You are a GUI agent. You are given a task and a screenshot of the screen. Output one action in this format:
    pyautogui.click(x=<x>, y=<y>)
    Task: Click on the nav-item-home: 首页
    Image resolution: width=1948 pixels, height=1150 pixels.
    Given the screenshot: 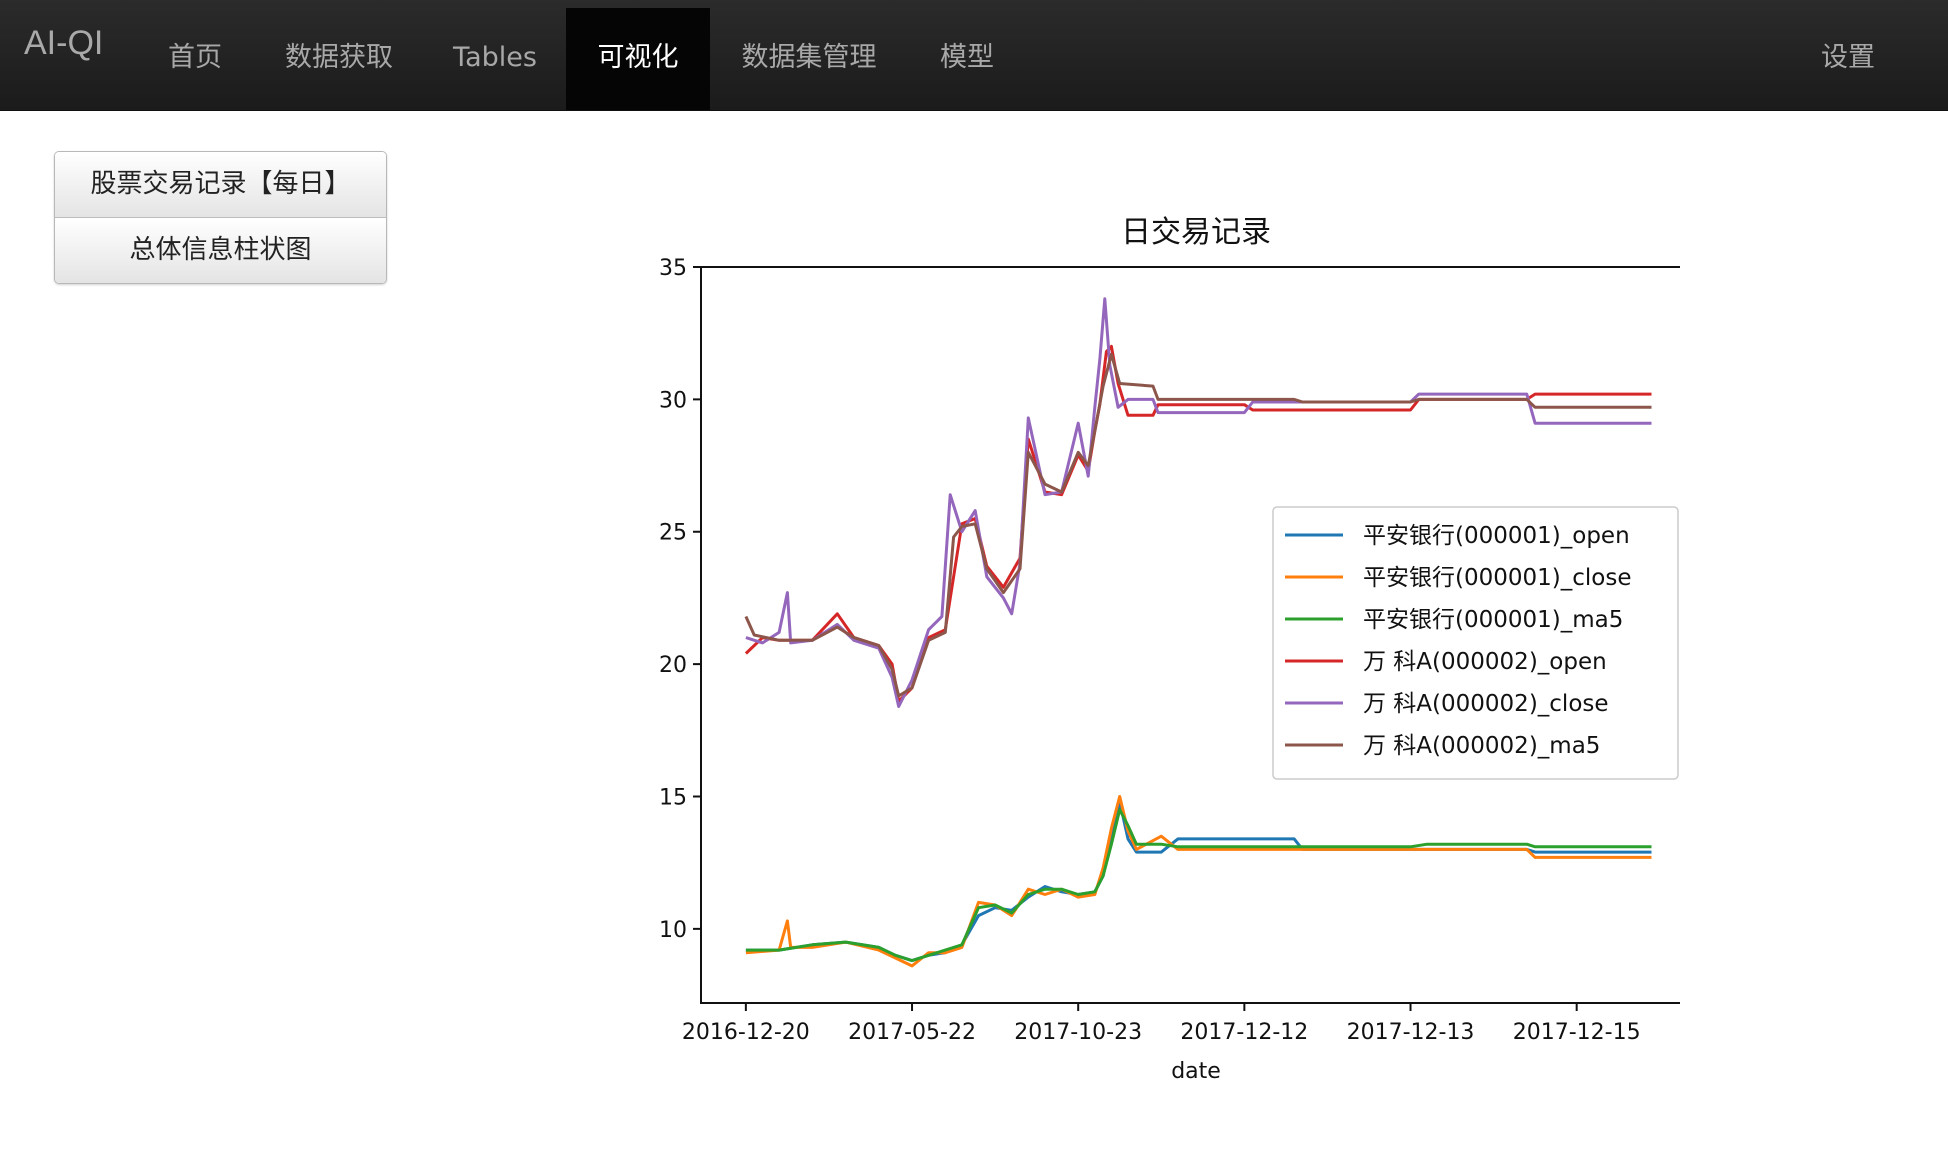 What is the action you would take?
    pyautogui.click(x=195, y=55)
    